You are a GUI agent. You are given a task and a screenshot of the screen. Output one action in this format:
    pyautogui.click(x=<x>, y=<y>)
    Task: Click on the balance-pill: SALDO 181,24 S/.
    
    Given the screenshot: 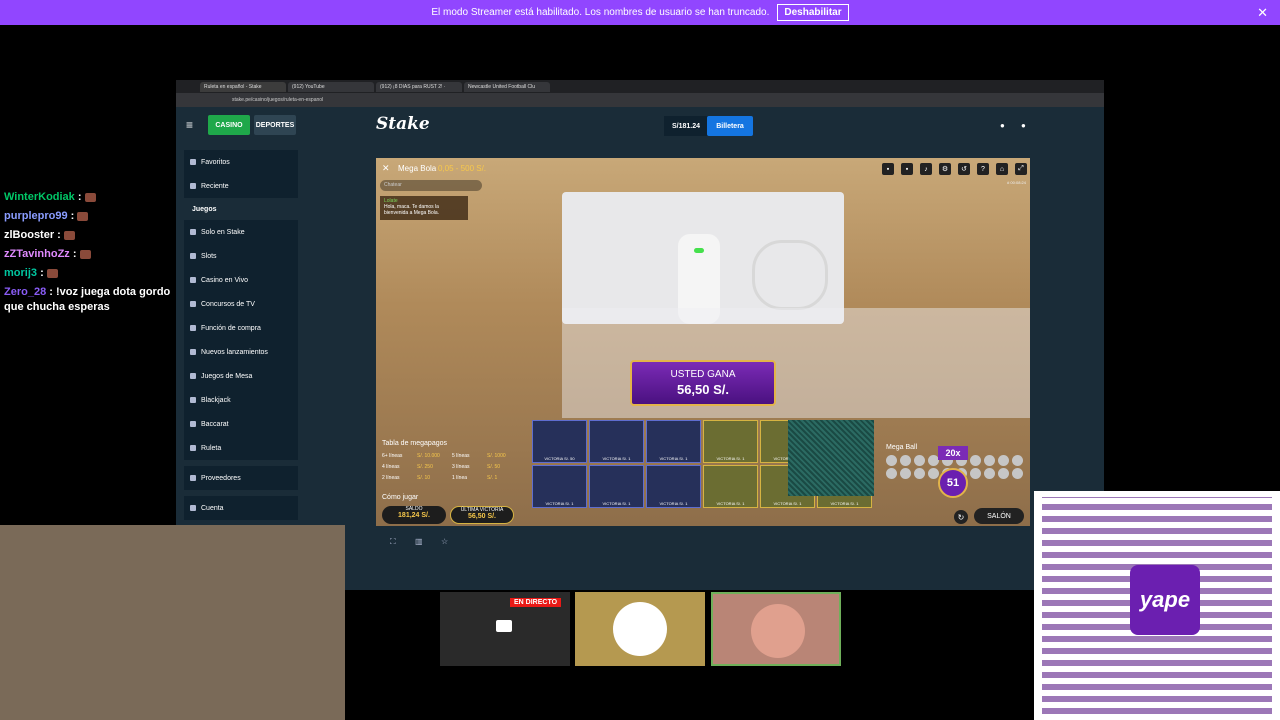 What is the action you would take?
    pyautogui.click(x=414, y=515)
    